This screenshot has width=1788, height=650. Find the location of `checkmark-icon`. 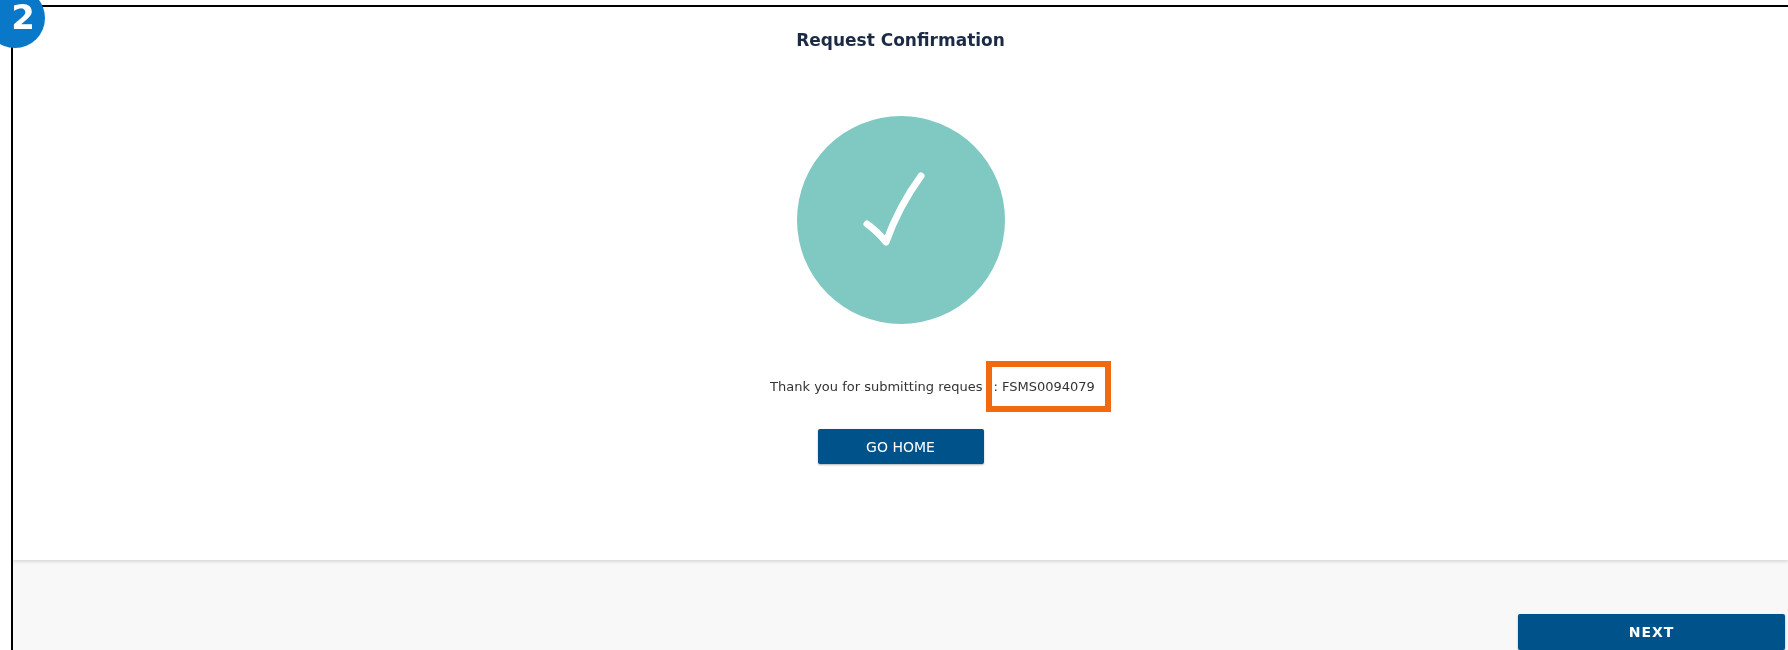

checkmark-icon is located at coordinates (900, 220).